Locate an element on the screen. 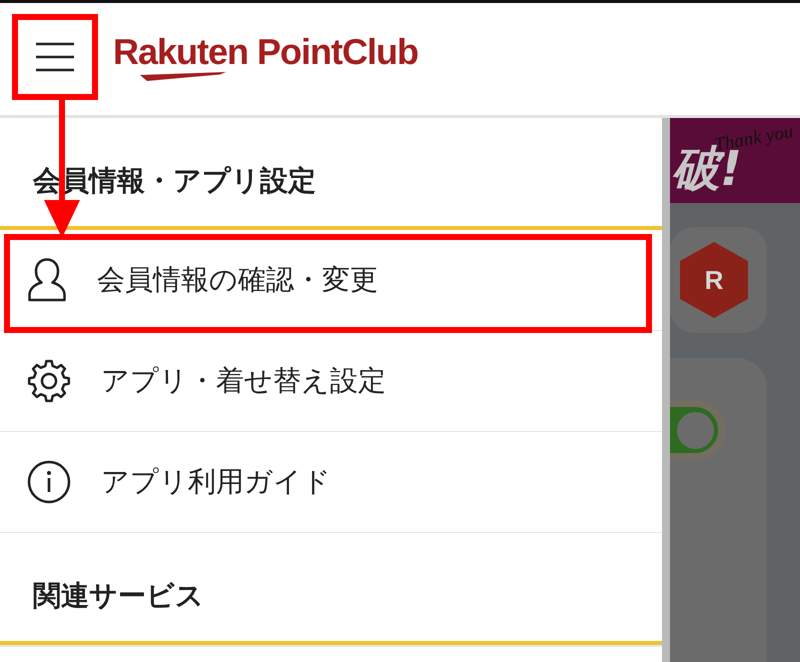 Image resolution: width=800 pixels, height=662 pixels. section-heading: 関連サービス is located at coordinates (331, 589).